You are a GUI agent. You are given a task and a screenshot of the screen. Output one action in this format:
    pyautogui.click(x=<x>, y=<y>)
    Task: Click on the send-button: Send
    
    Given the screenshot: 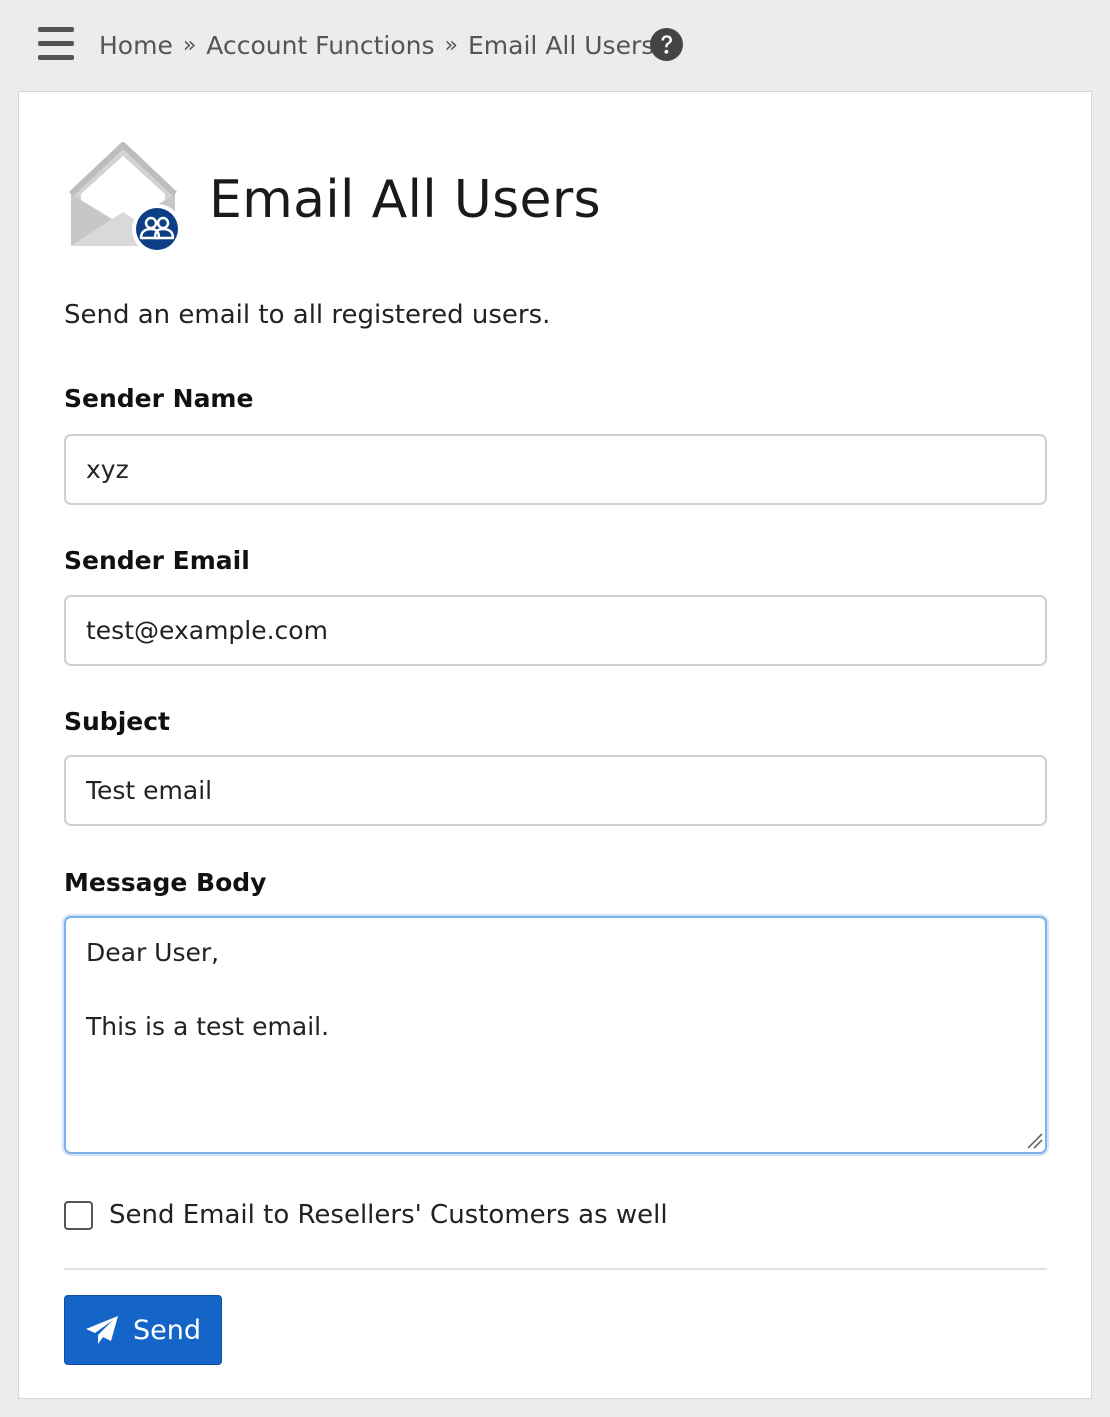 What is the action you would take?
    pyautogui.click(x=143, y=1330)
    